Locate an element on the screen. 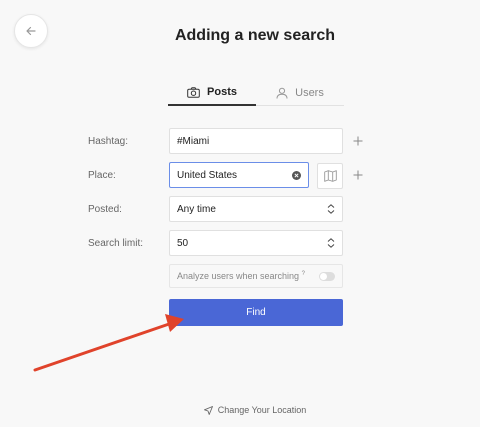  search-limit-label: Search limit: is located at coordinates (116, 243).